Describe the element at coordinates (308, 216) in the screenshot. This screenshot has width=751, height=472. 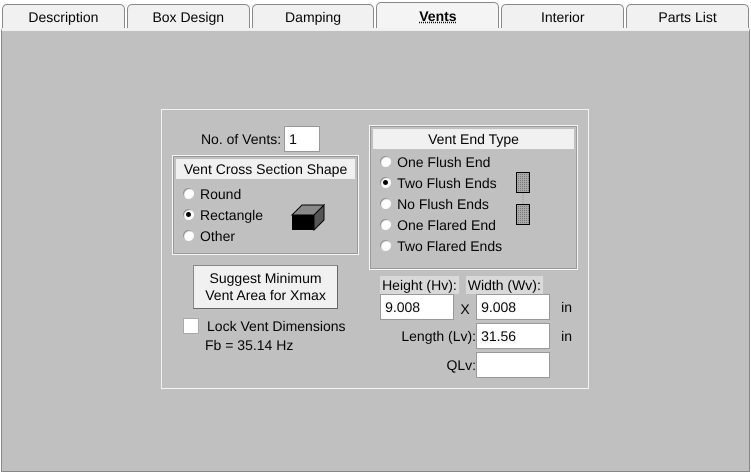
I see `box-icon` at that location.